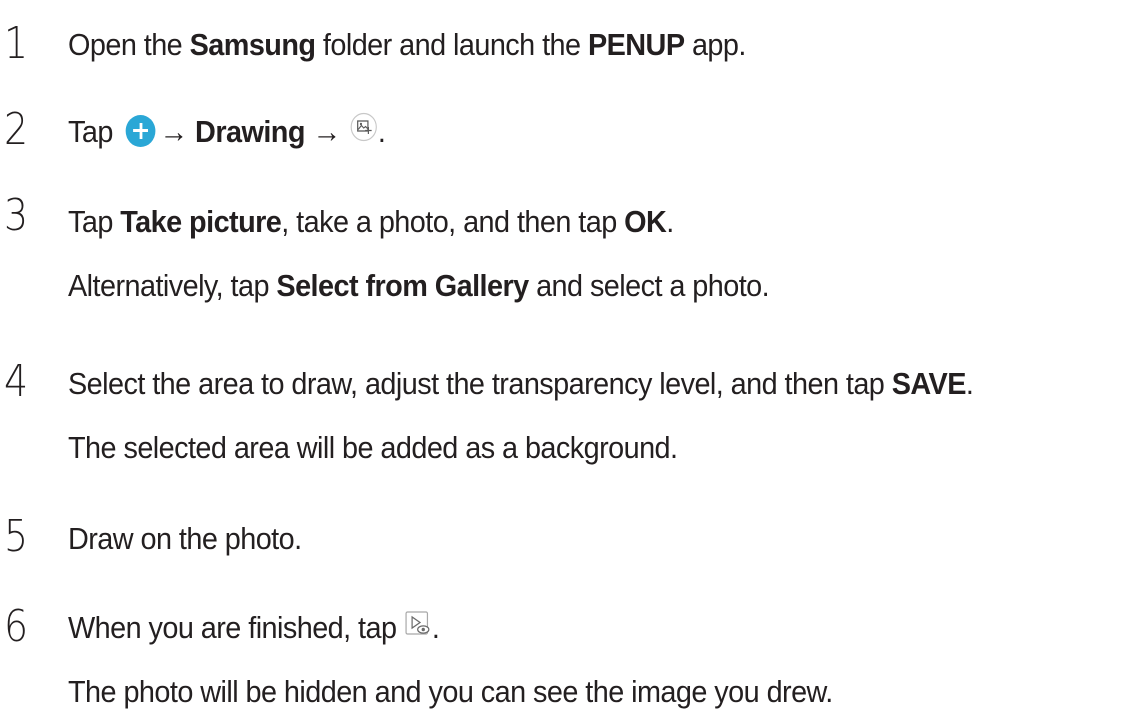 The image size is (1121, 710). I want to click on step-text: When you are finished, tap ., so click(254, 628).